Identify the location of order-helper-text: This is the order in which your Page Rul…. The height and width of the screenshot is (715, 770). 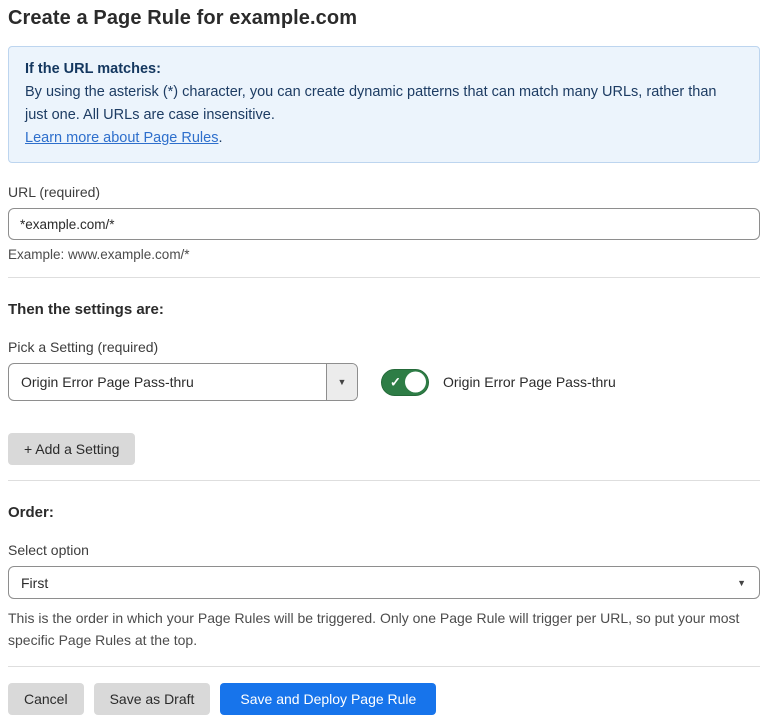
(374, 629).